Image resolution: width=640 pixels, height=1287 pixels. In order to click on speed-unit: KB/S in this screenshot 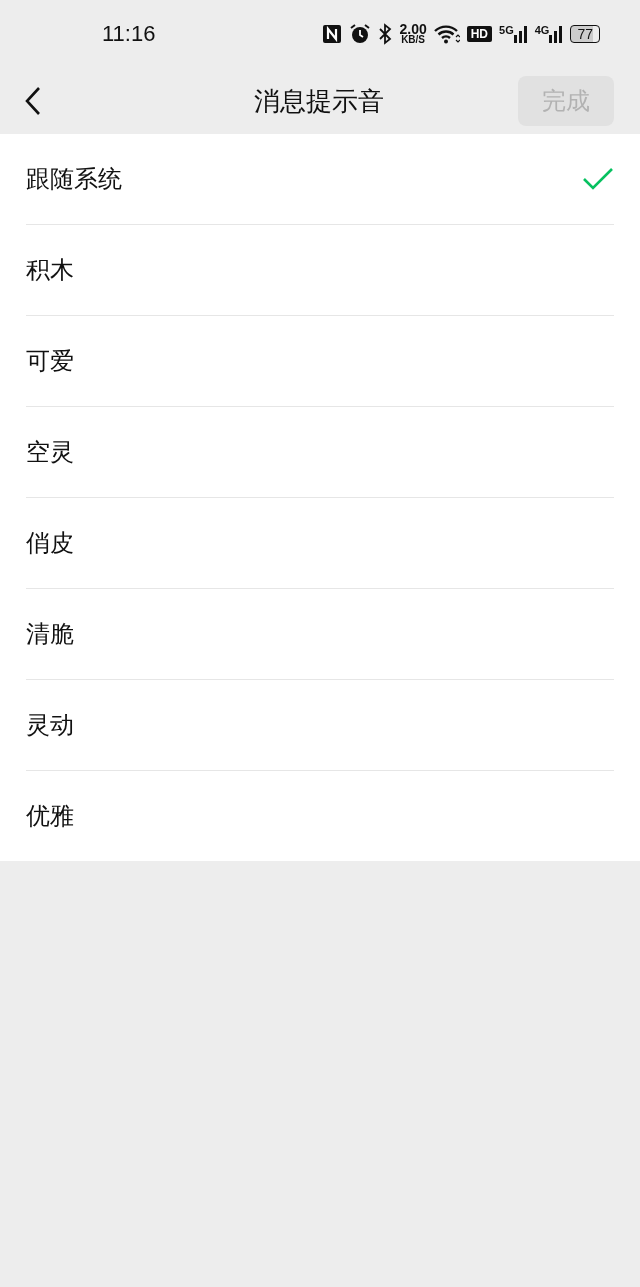, I will do `click(413, 40)`.